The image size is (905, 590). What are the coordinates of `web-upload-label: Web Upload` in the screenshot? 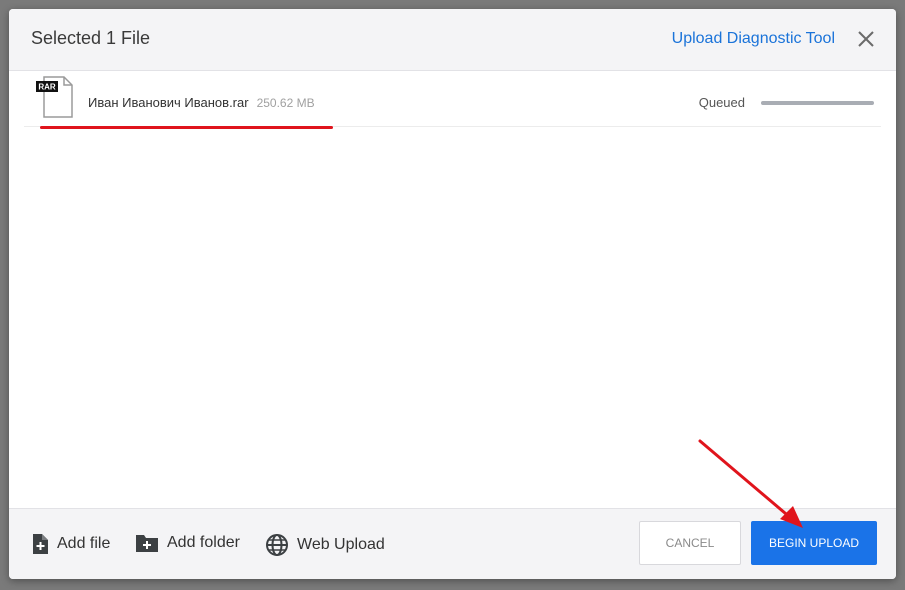 It's located at (341, 544).